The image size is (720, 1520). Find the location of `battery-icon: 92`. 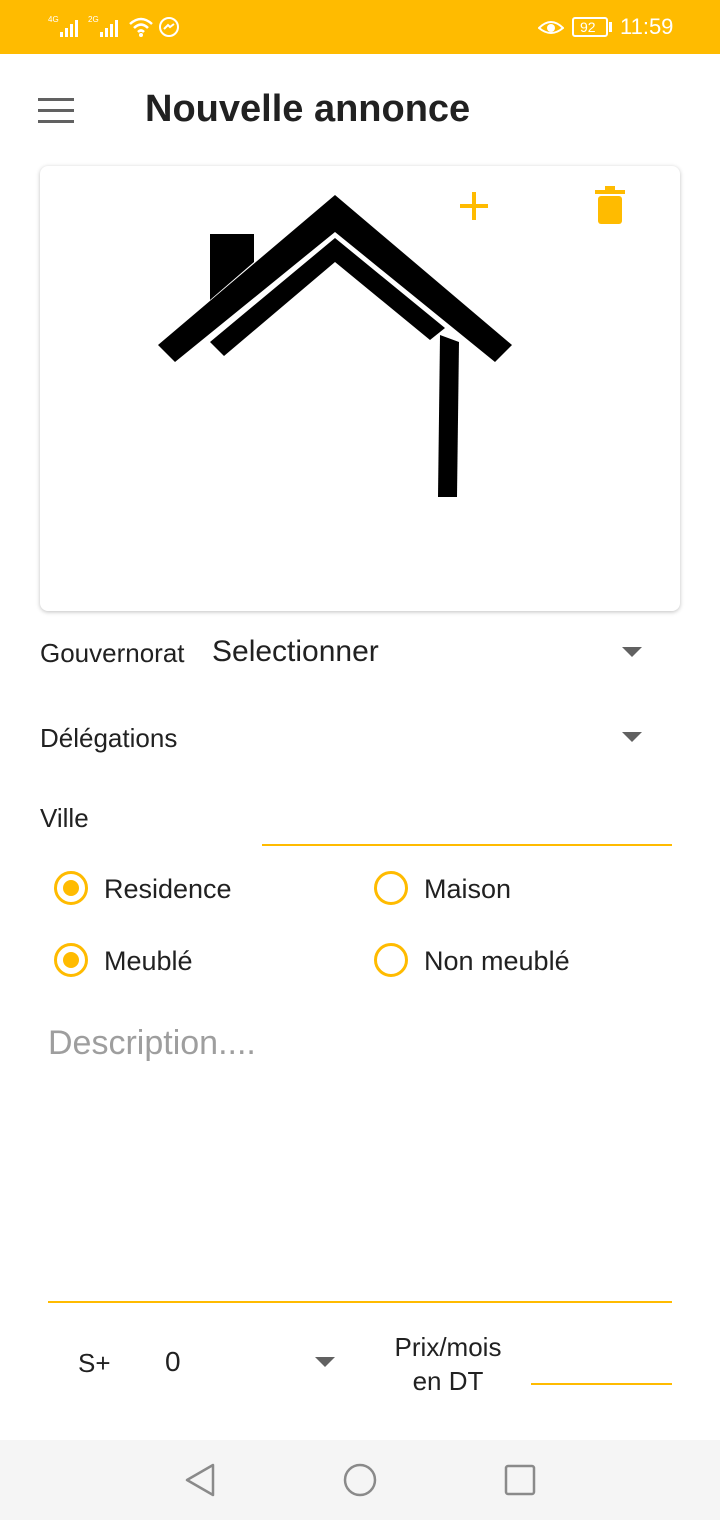

battery-icon: 92 is located at coordinates (590, 27).